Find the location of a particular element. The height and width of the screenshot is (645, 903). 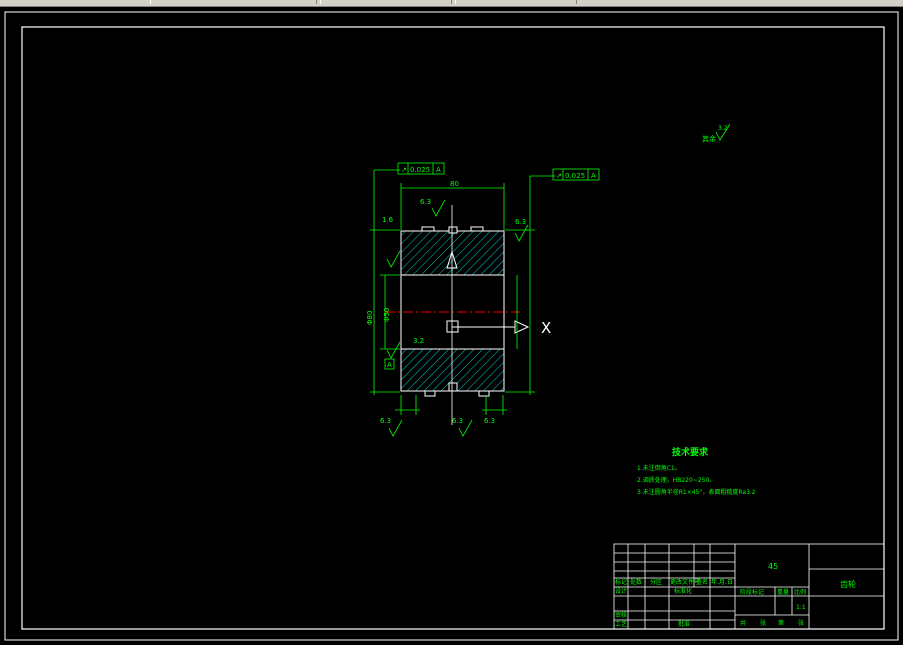

svg-text: 第 is located at coordinates (781, 623).